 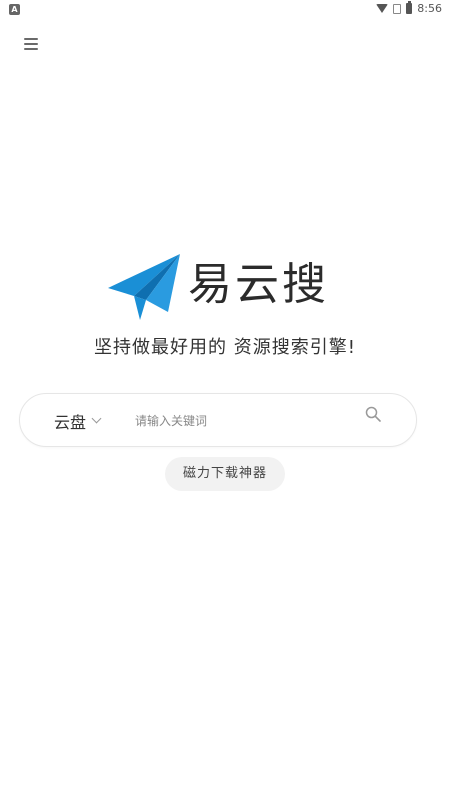 What do you see at coordinates (373, 414) in the screenshot?
I see `search-icon` at bounding box center [373, 414].